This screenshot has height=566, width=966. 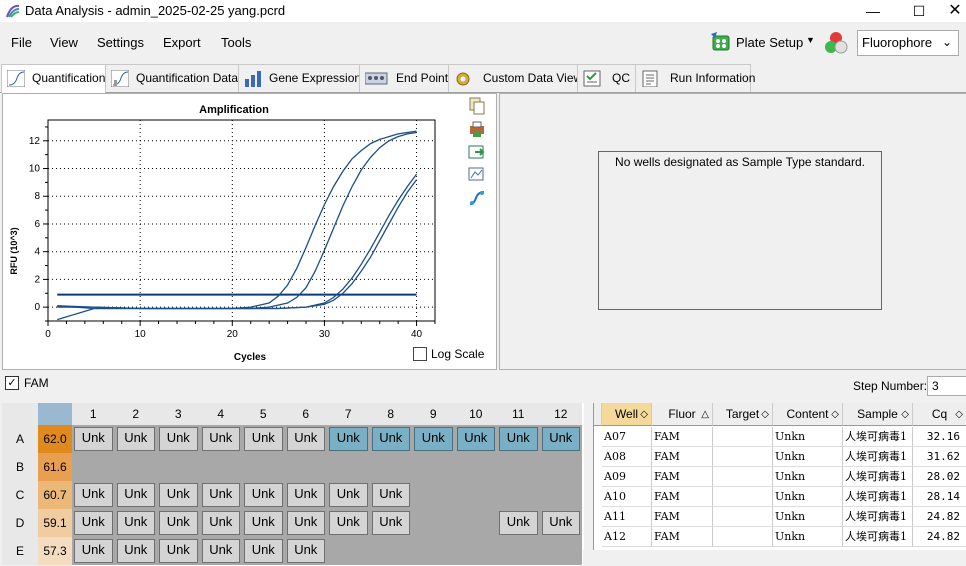 I want to click on menu-view: View, so click(x=64, y=42).